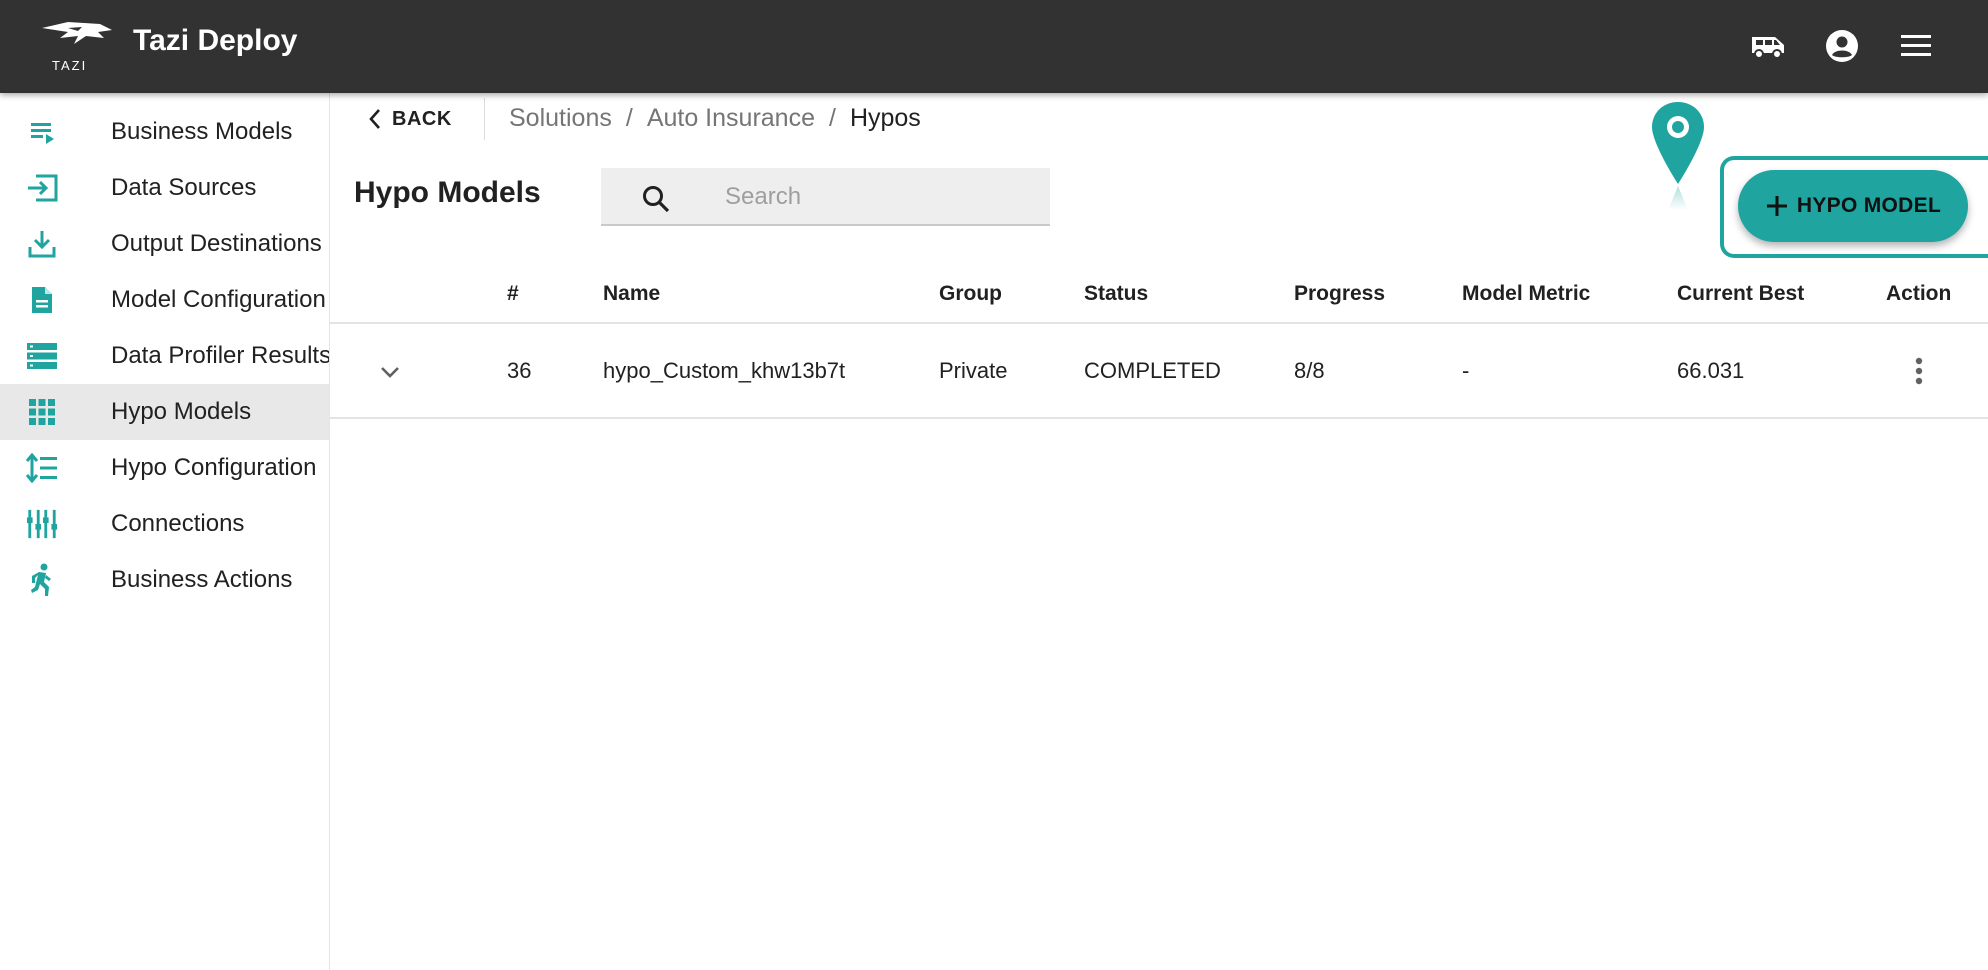 Image resolution: width=1988 pixels, height=970 pixels. Describe the element at coordinates (1776, 206) in the screenshot. I see `plus-icon` at that location.